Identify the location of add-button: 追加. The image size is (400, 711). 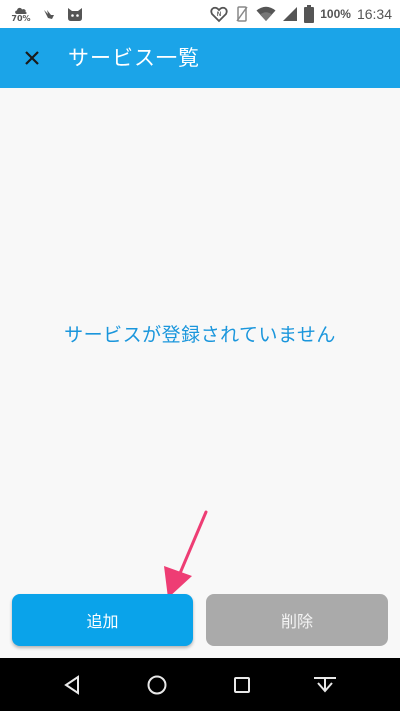
(102, 620).